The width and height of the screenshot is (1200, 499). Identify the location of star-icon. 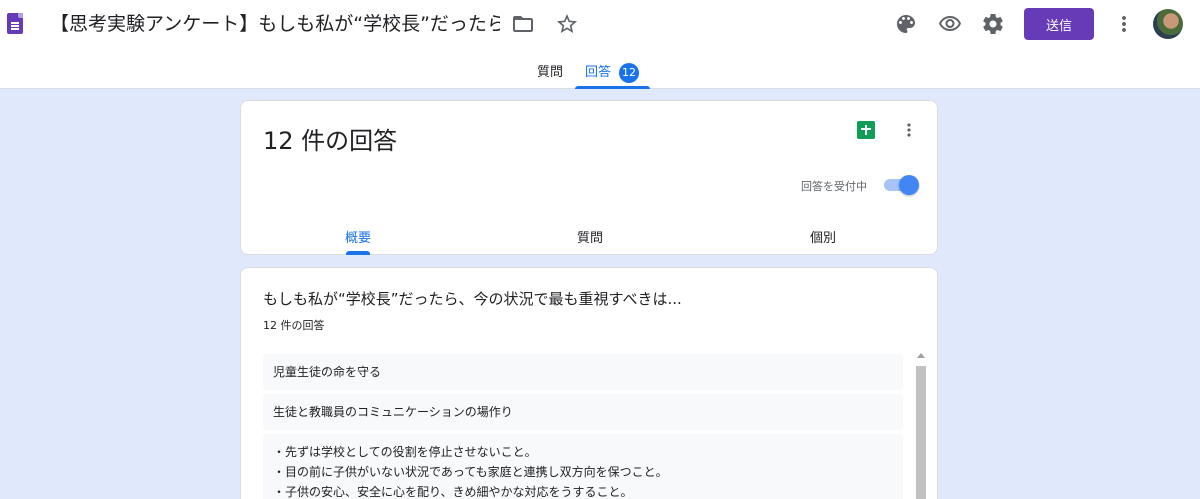
(567, 24).